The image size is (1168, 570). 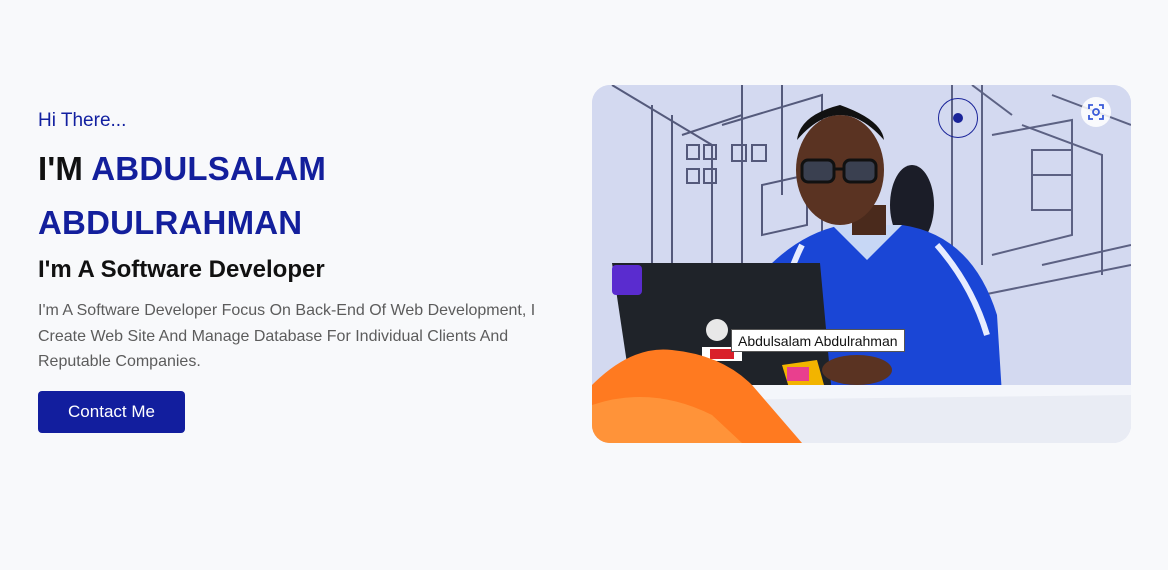 I want to click on cursor-dot, so click(x=958, y=118).